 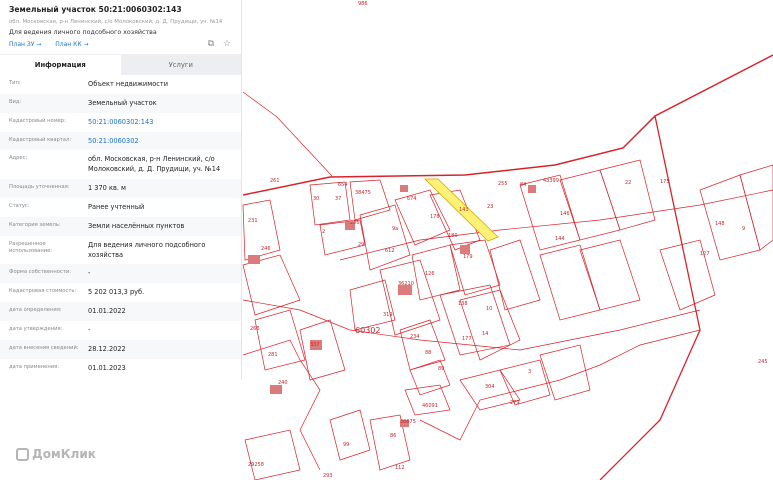 What do you see at coordinates (665, 182) in the screenshot?
I see `map-label: 175` at bounding box center [665, 182].